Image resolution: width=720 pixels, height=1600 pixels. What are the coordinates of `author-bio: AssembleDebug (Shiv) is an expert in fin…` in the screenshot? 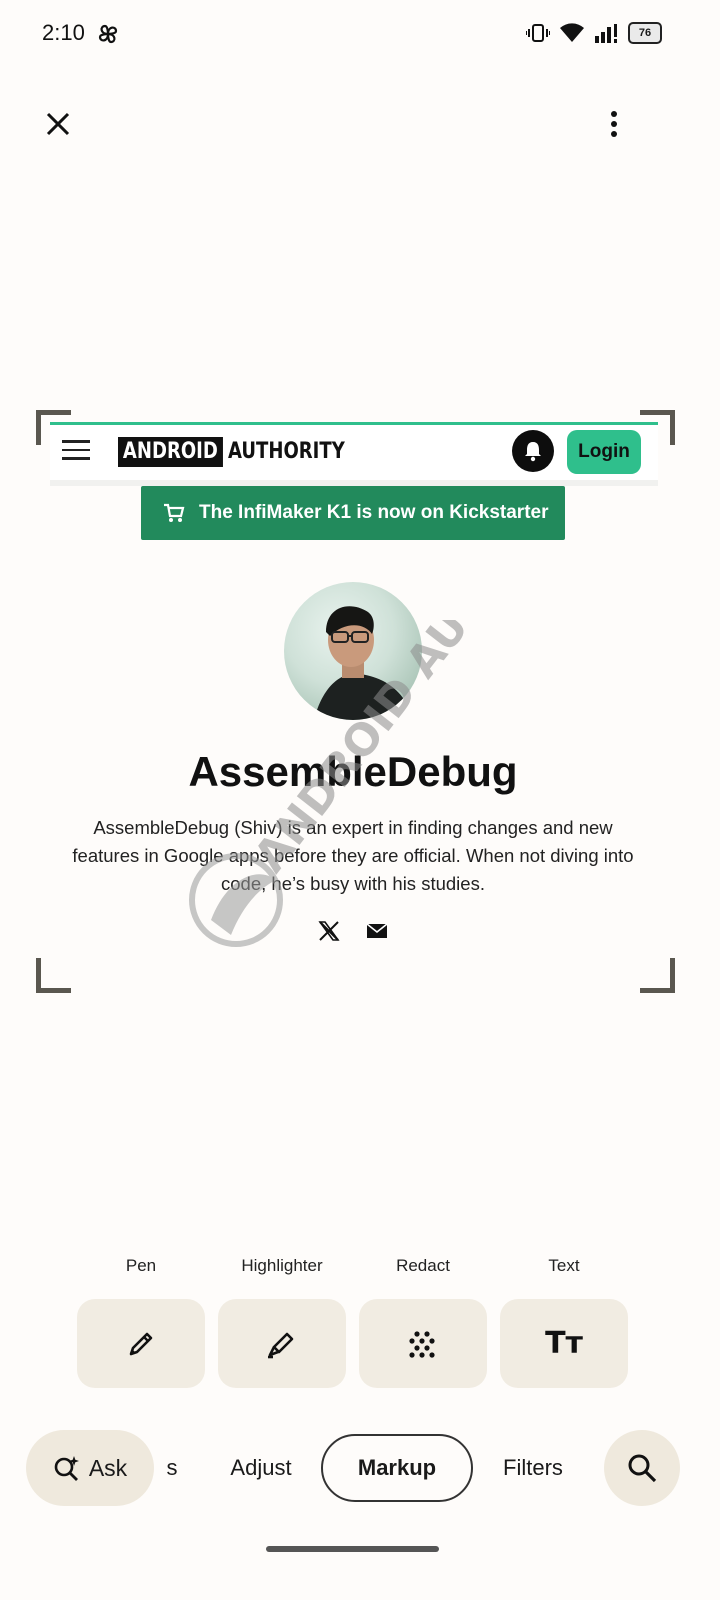 It's located at (353, 855).